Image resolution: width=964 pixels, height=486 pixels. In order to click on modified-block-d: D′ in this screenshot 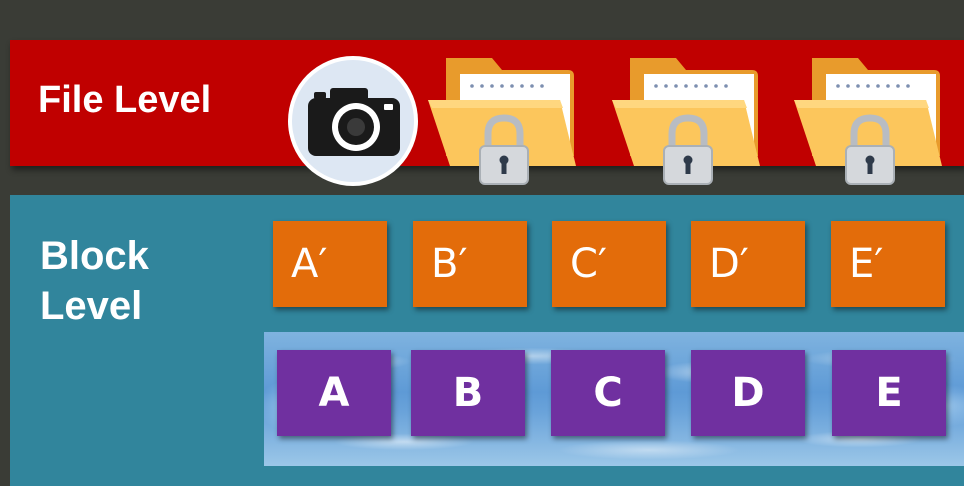, I will do `click(748, 264)`.